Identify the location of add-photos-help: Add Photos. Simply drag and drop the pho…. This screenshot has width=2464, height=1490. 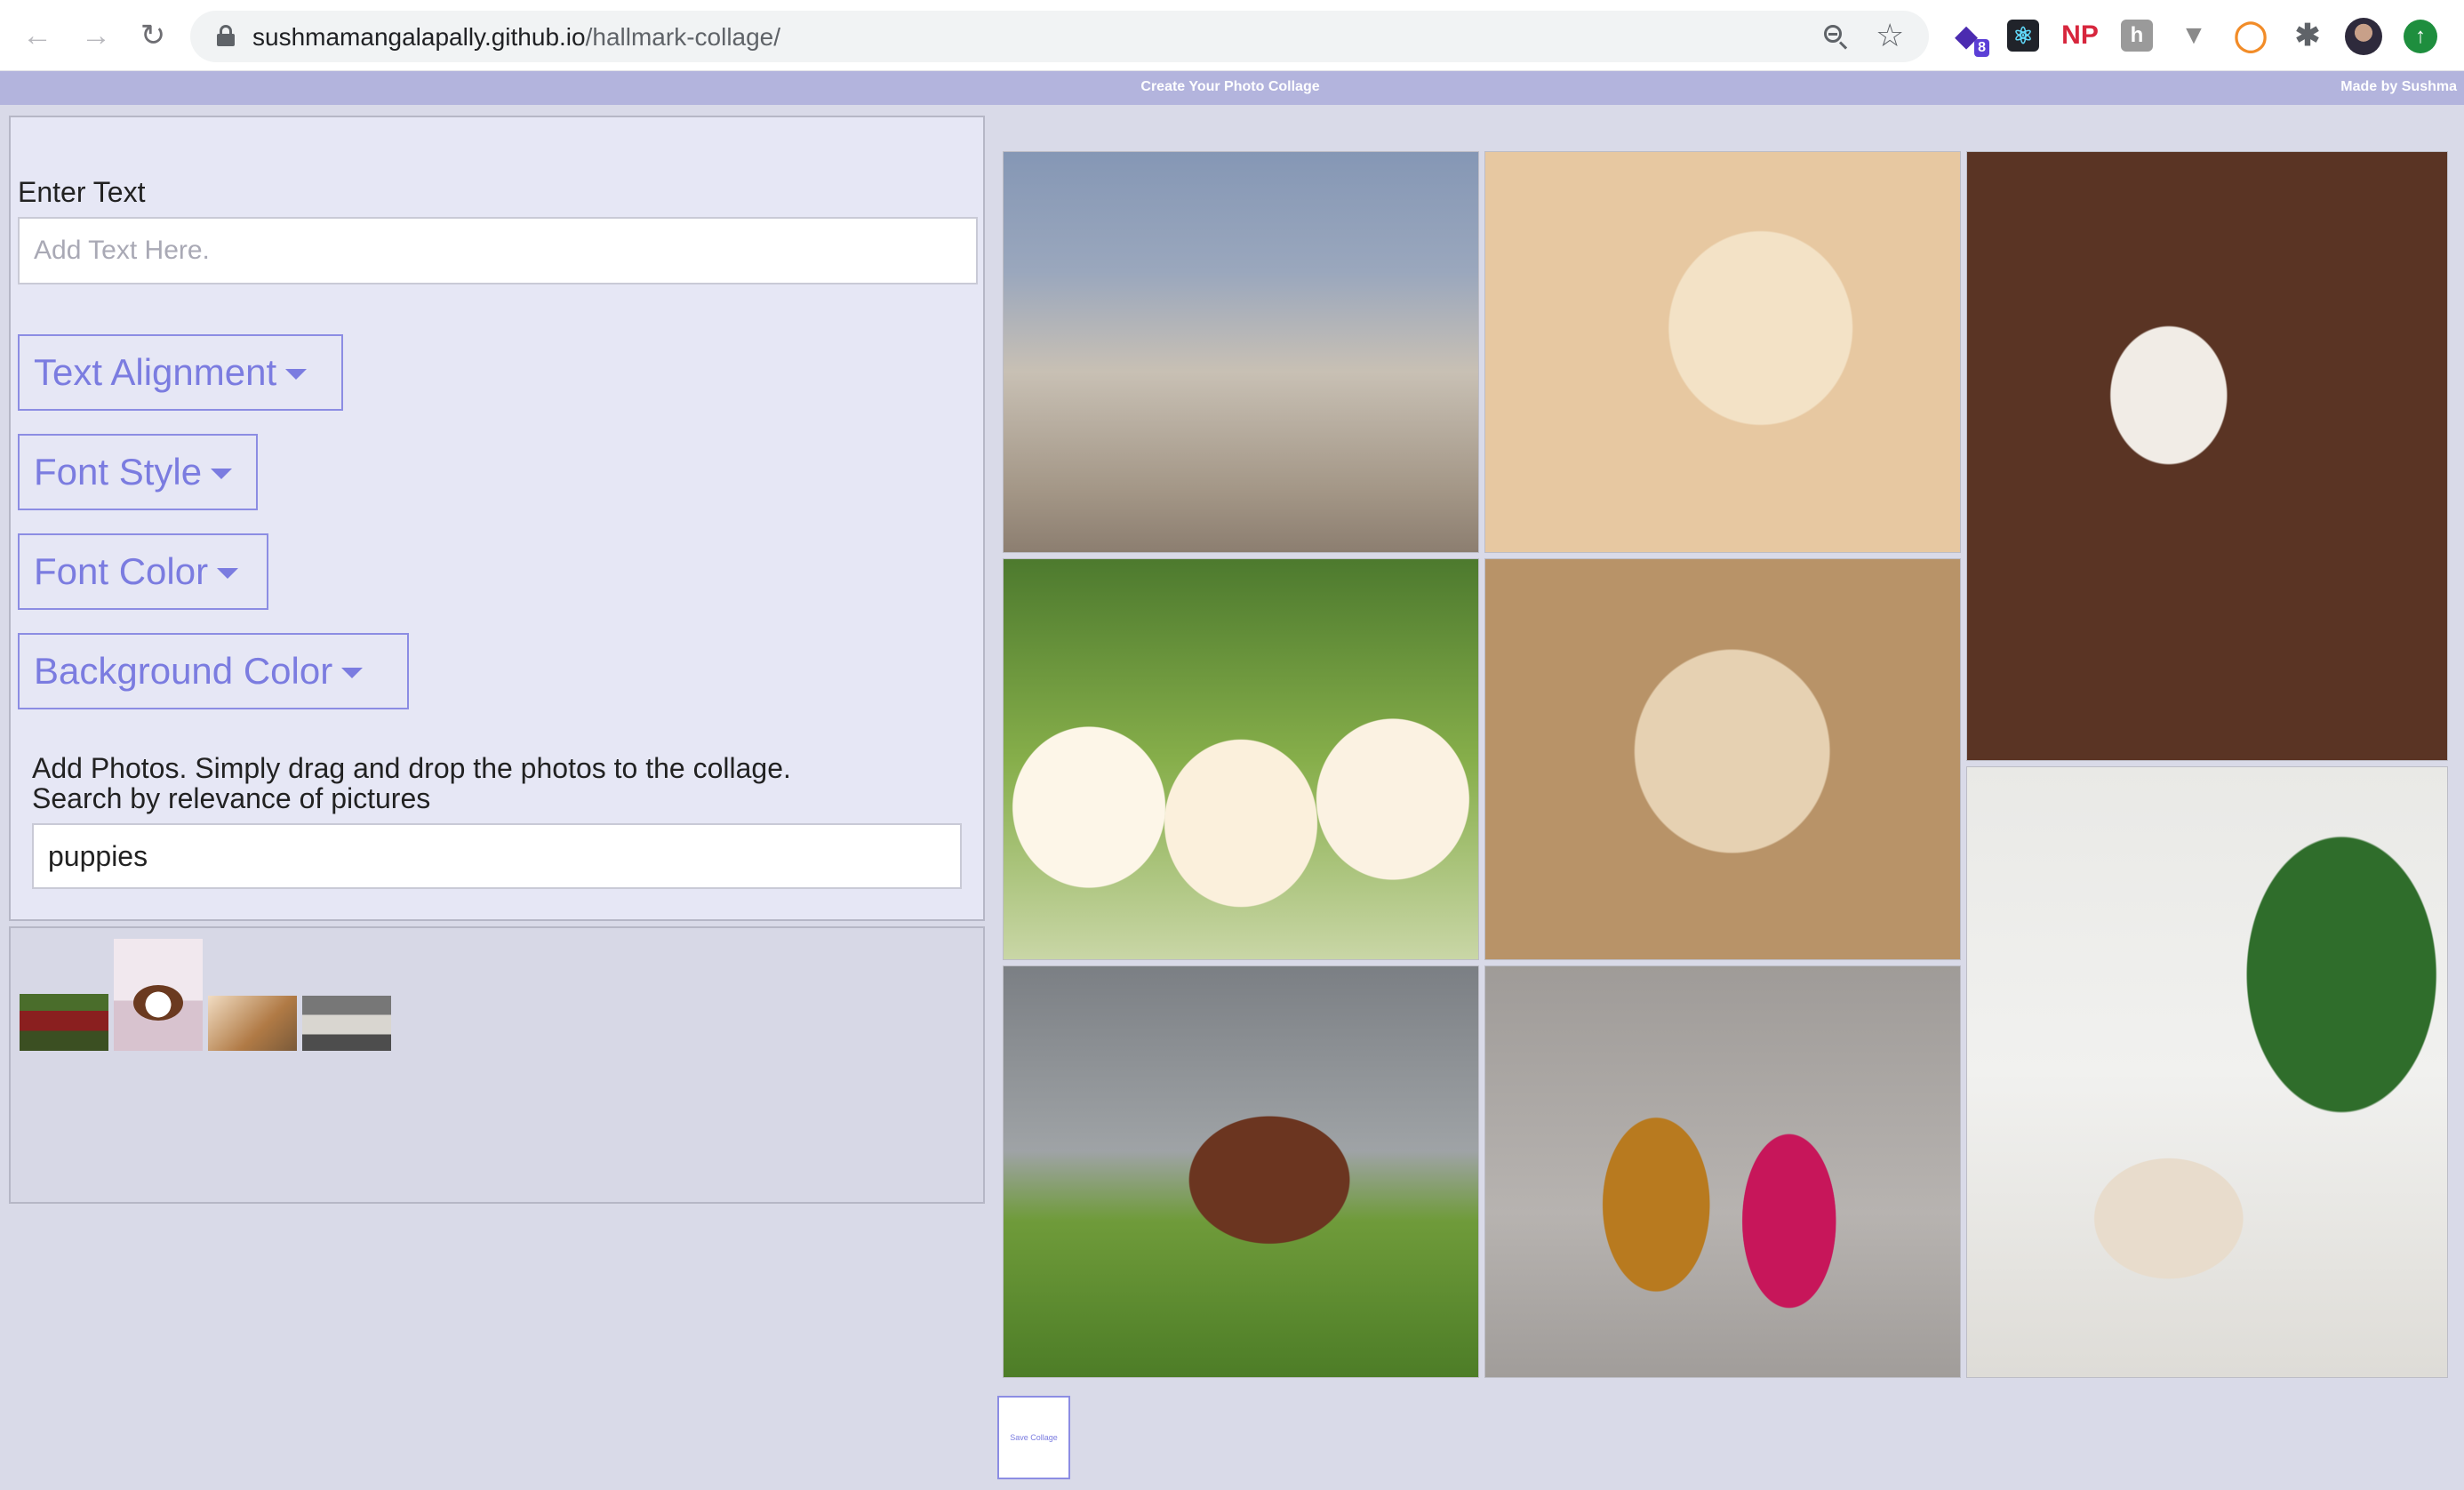
(411, 768).